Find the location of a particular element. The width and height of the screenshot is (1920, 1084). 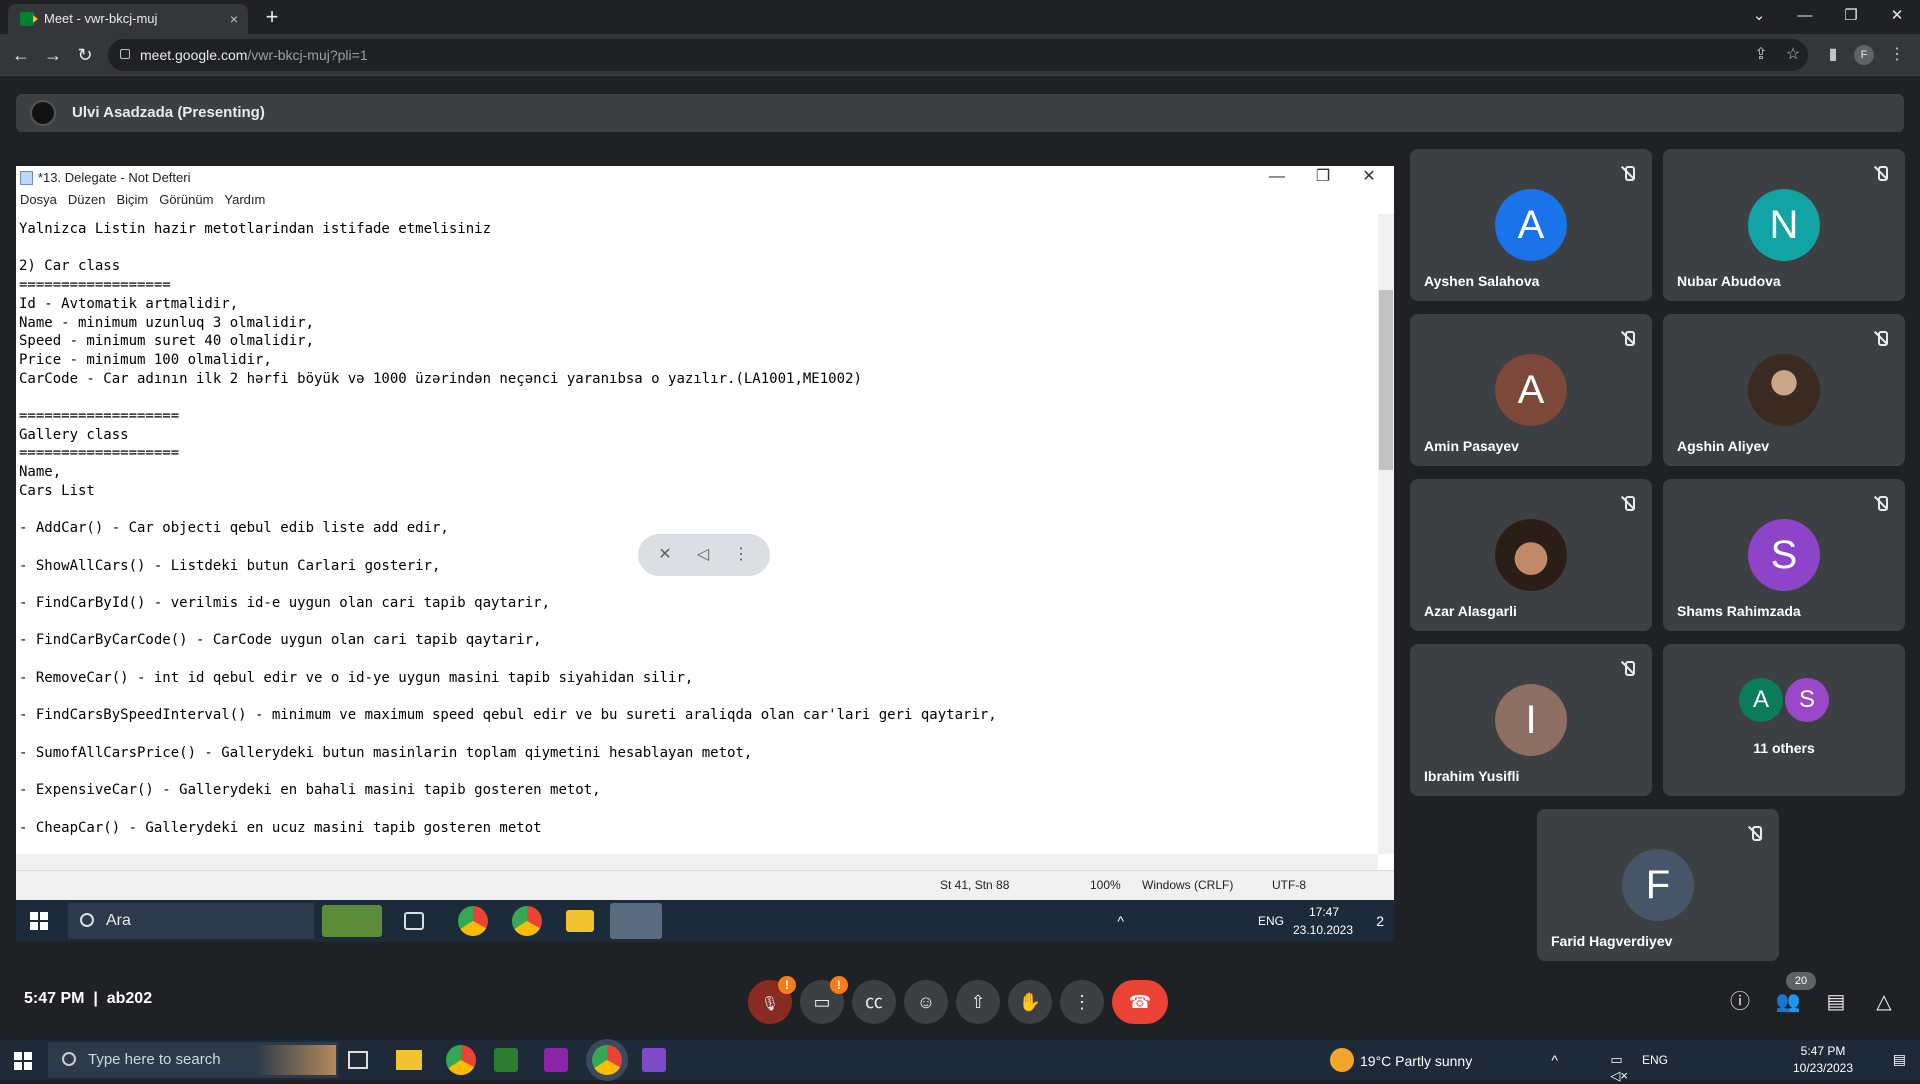

participant-tile-self: F Farid Hagverdiyev is located at coordinates (1658, 885).